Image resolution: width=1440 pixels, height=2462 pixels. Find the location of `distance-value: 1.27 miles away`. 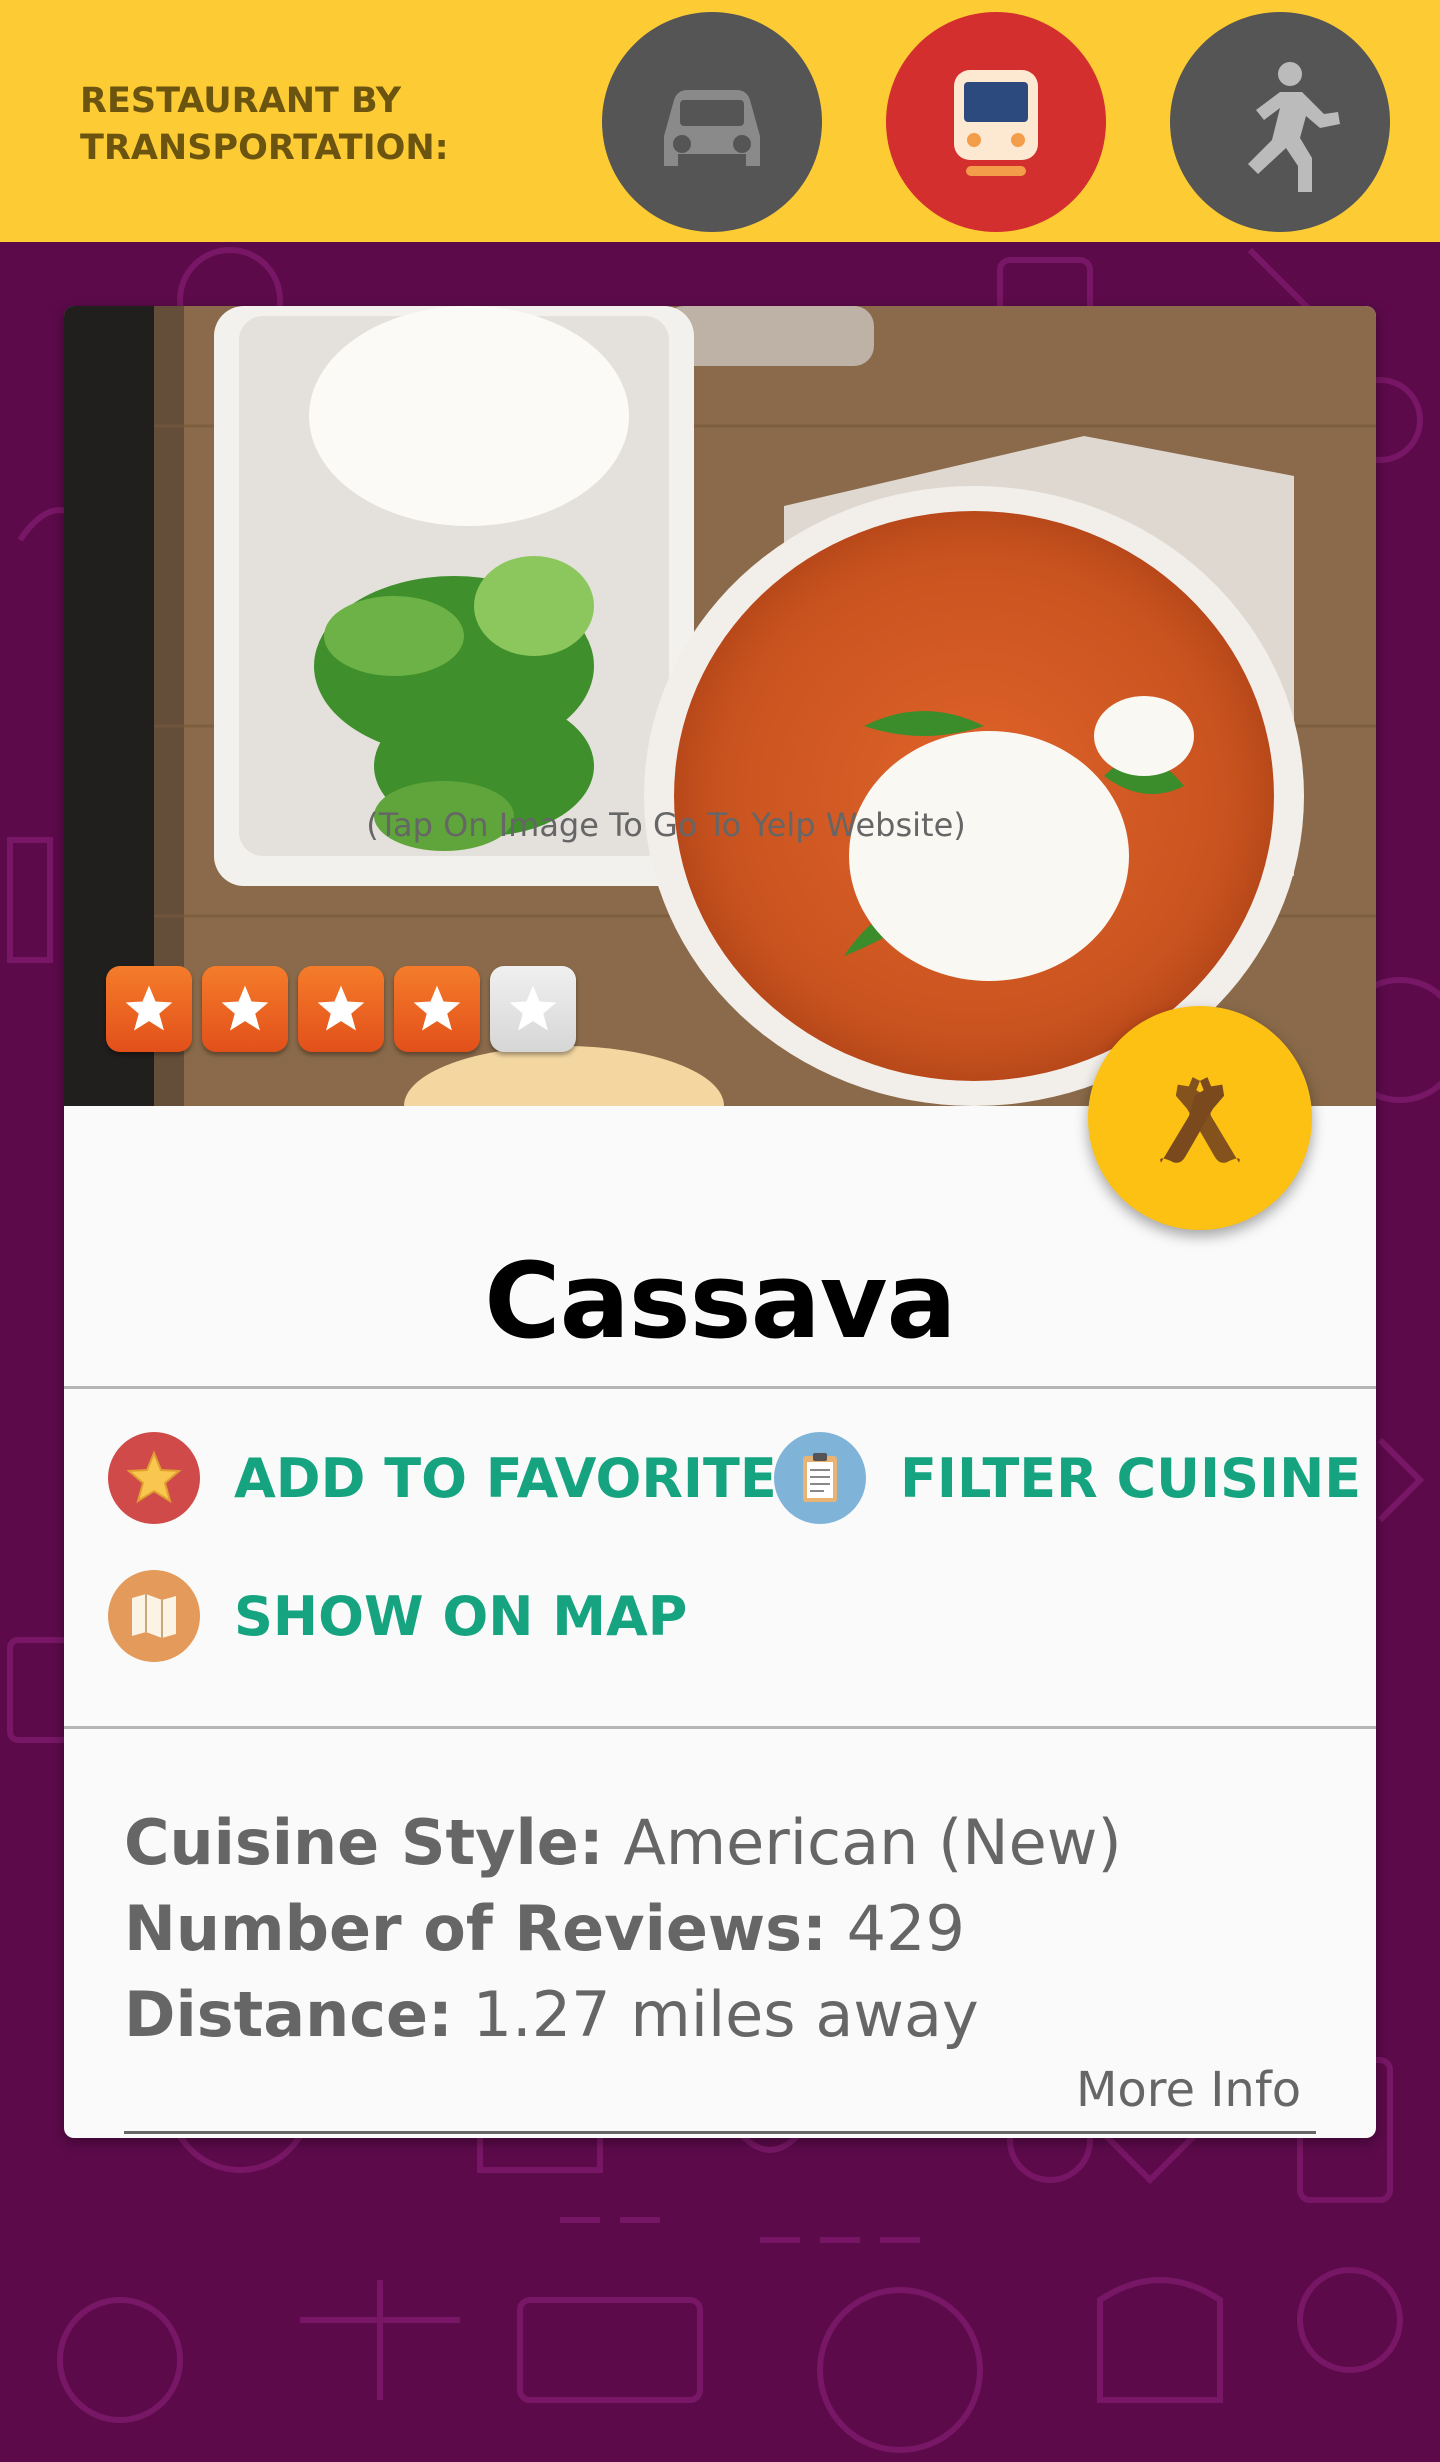

distance-value: 1.27 miles away is located at coordinates (725, 2014).